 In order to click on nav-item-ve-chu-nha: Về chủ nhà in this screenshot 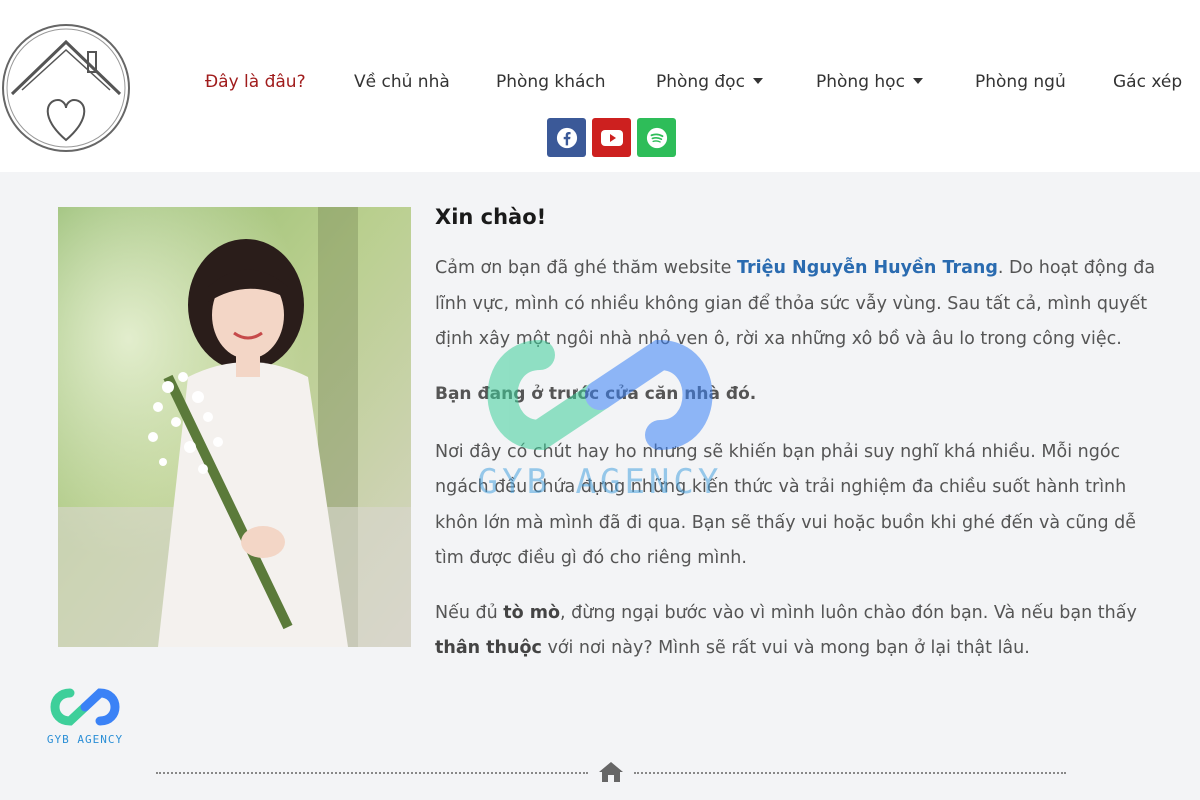, I will do `click(402, 82)`.